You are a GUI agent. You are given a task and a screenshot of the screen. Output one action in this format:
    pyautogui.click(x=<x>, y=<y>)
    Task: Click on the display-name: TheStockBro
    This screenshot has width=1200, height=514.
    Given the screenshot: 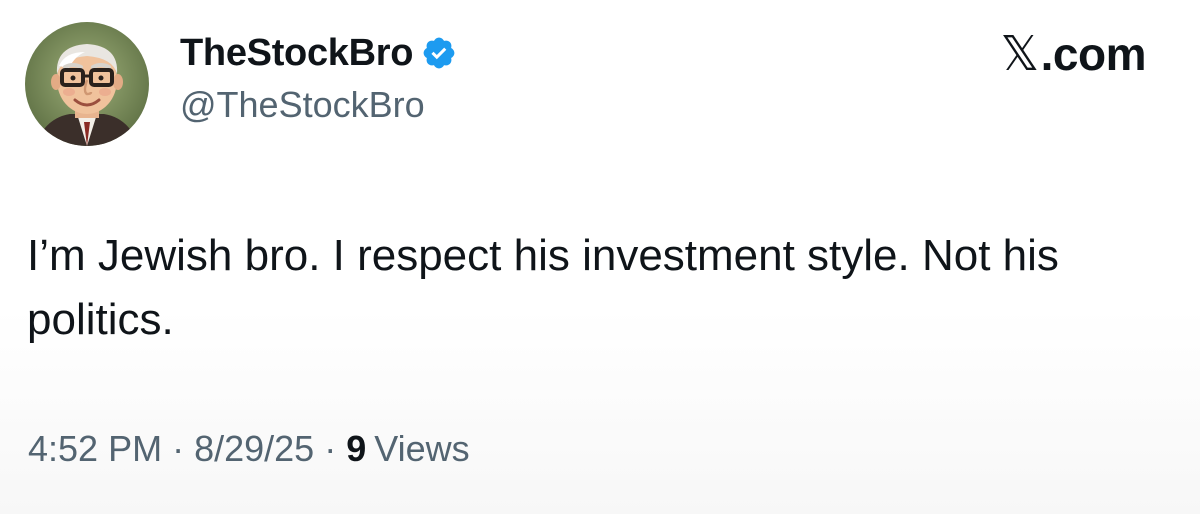 What is the action you would take?
    pyautogui.click(x=296, y=53)
    